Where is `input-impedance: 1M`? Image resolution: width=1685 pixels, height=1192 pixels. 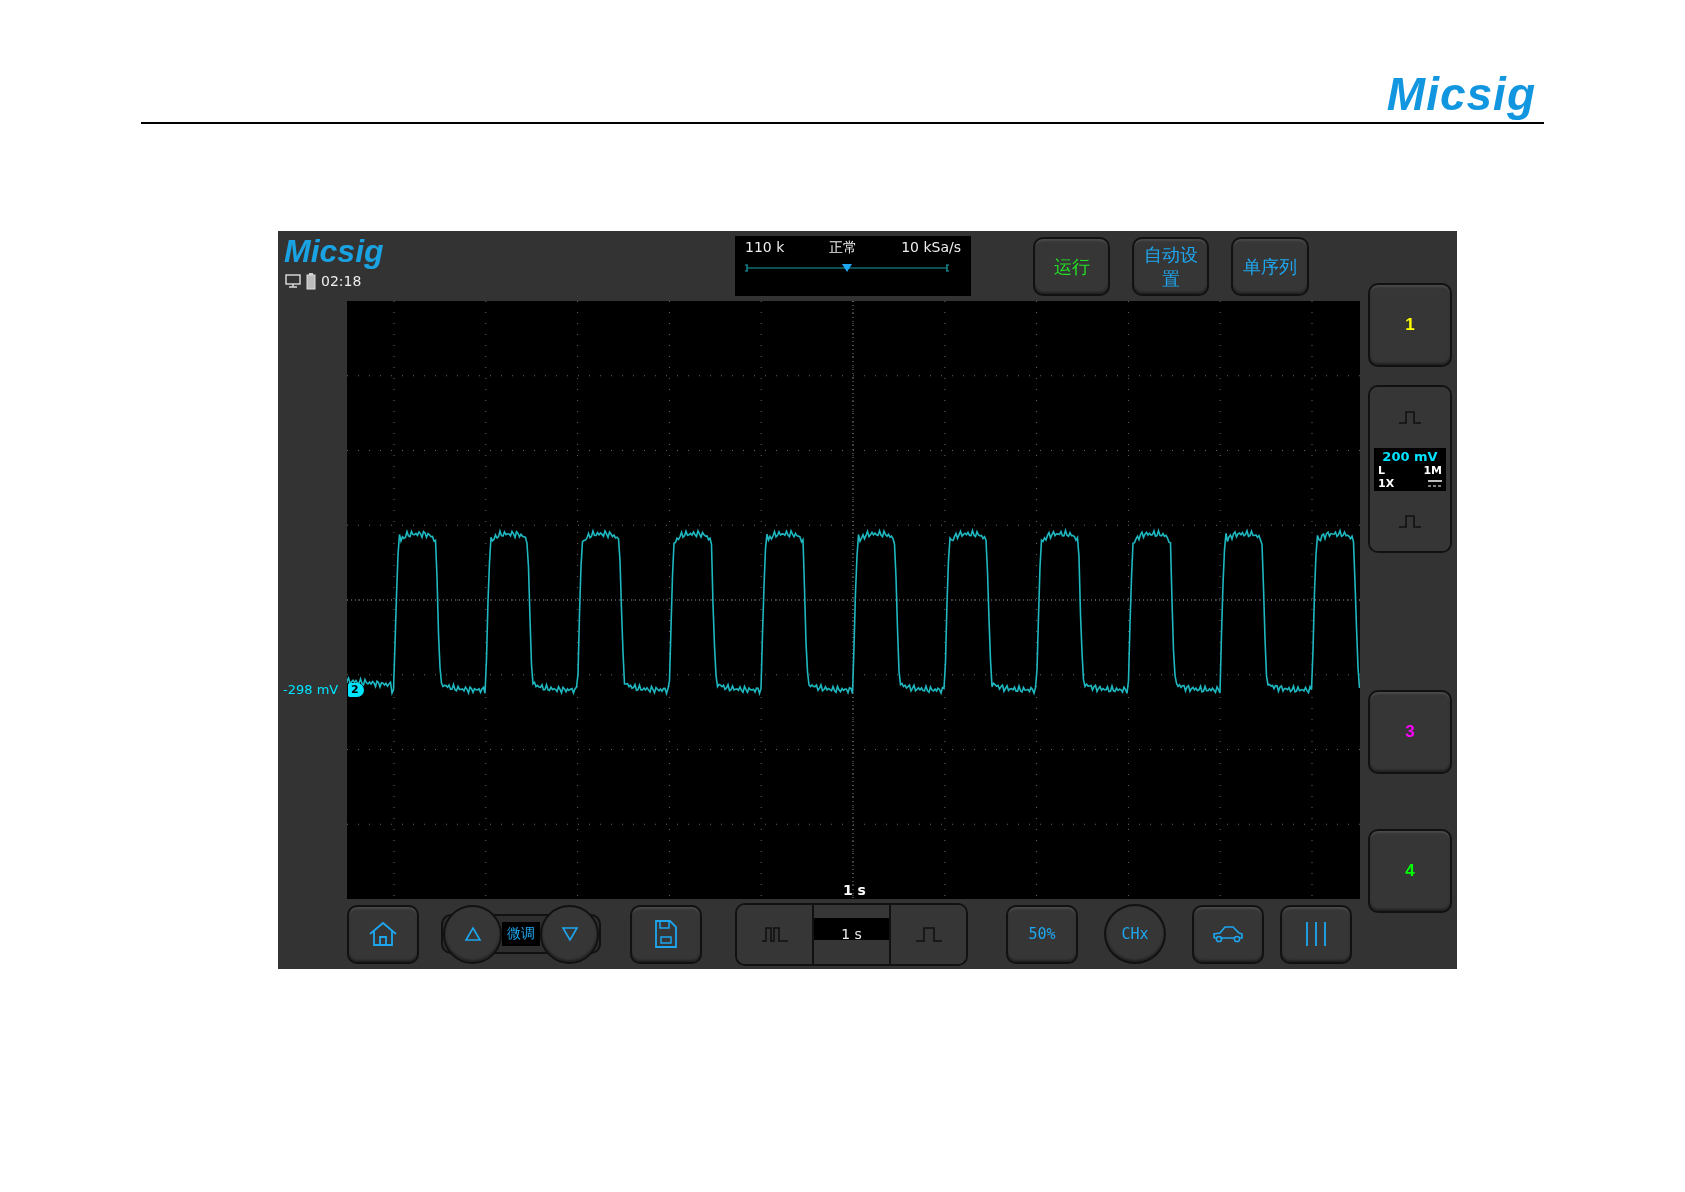 input-impedance: 1M is located at coordinates (1432, 470).